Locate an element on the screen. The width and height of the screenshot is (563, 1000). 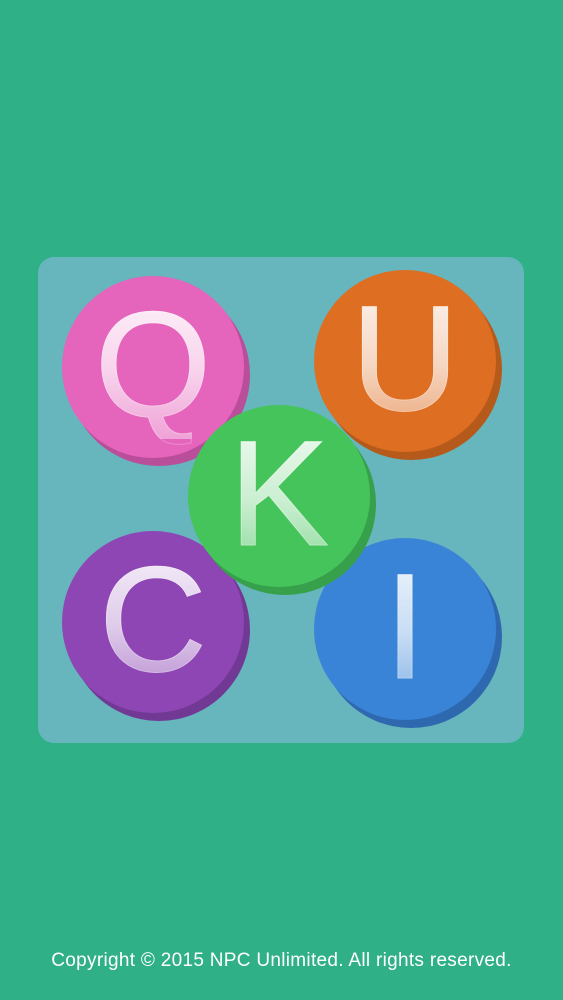
logo-letter-c: C is located at coordinates (153, 619).